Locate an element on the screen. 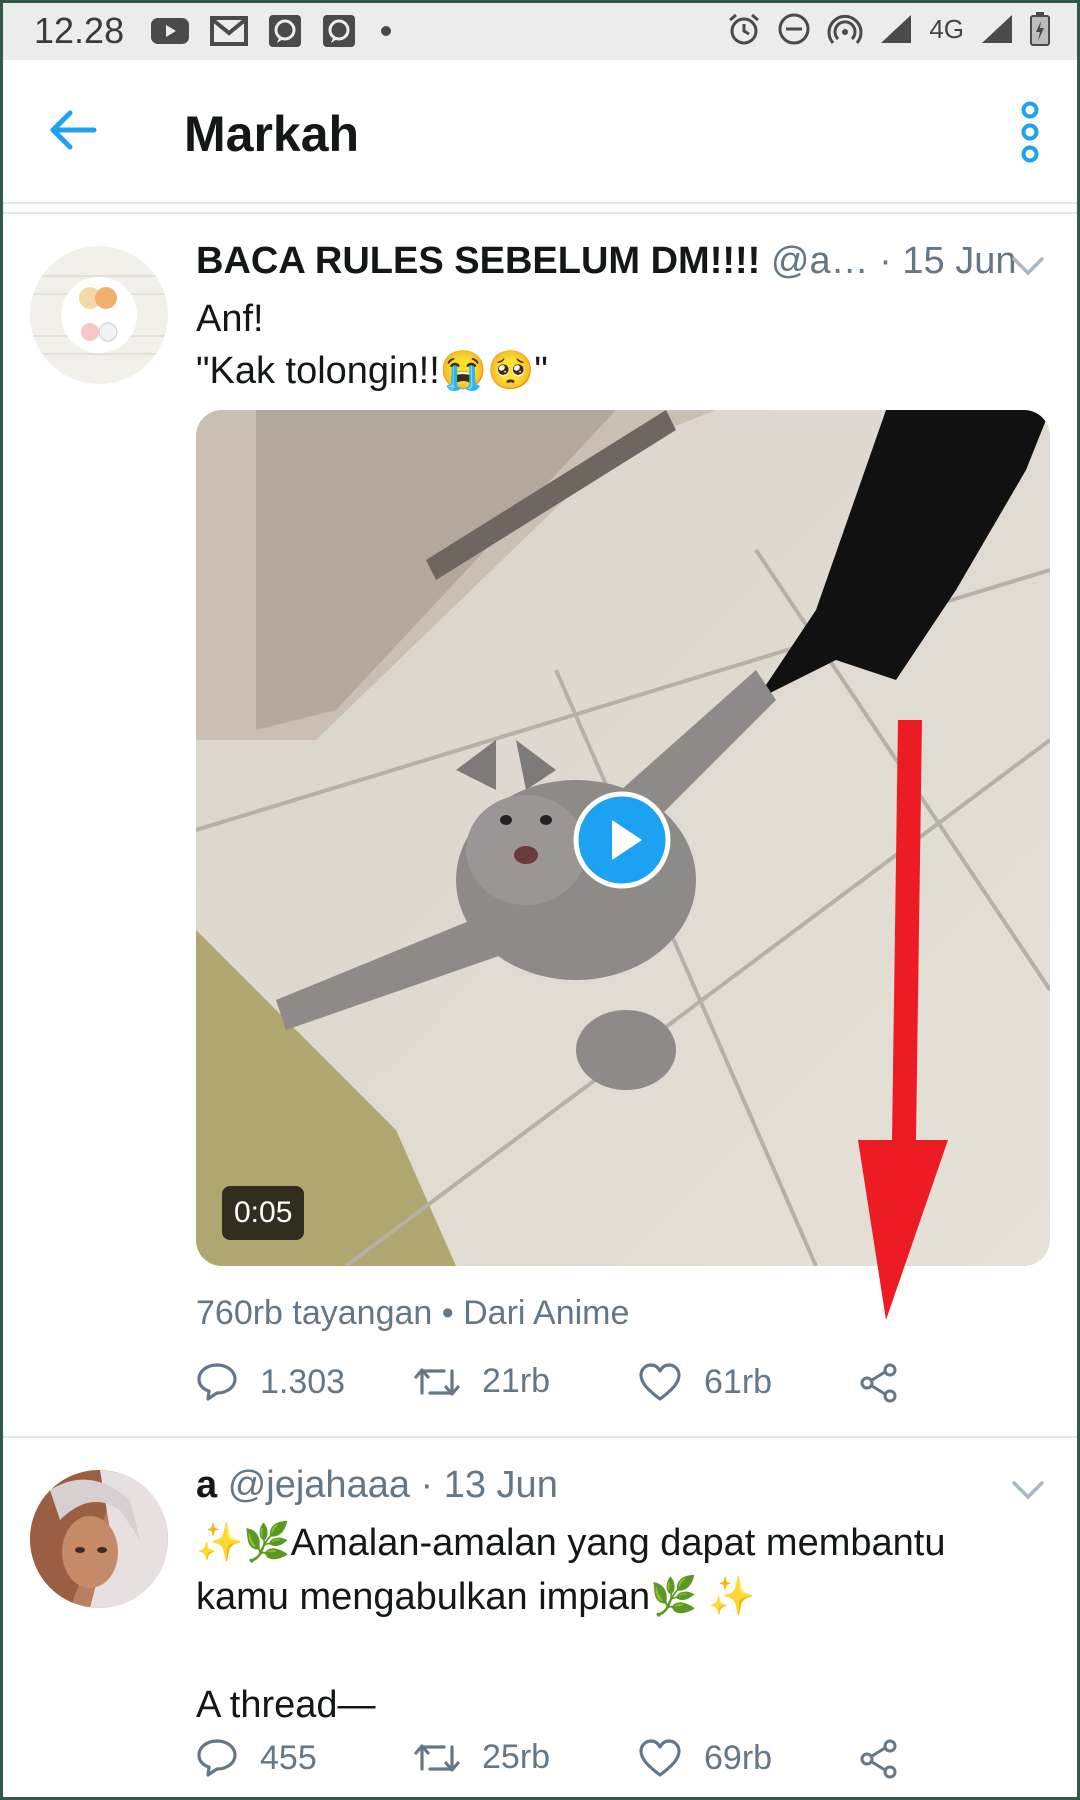  youtube-icon is located at coordinates (170, 31).